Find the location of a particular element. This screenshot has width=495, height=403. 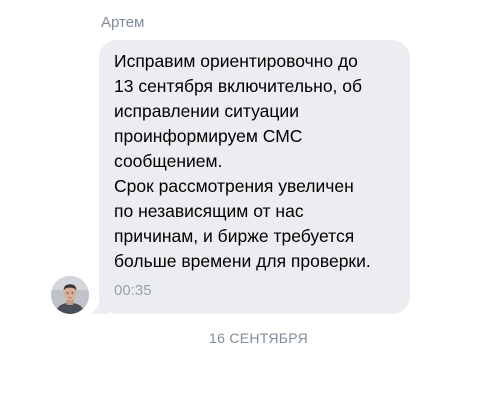

sender-avatar is located at coordinates (70, 295).